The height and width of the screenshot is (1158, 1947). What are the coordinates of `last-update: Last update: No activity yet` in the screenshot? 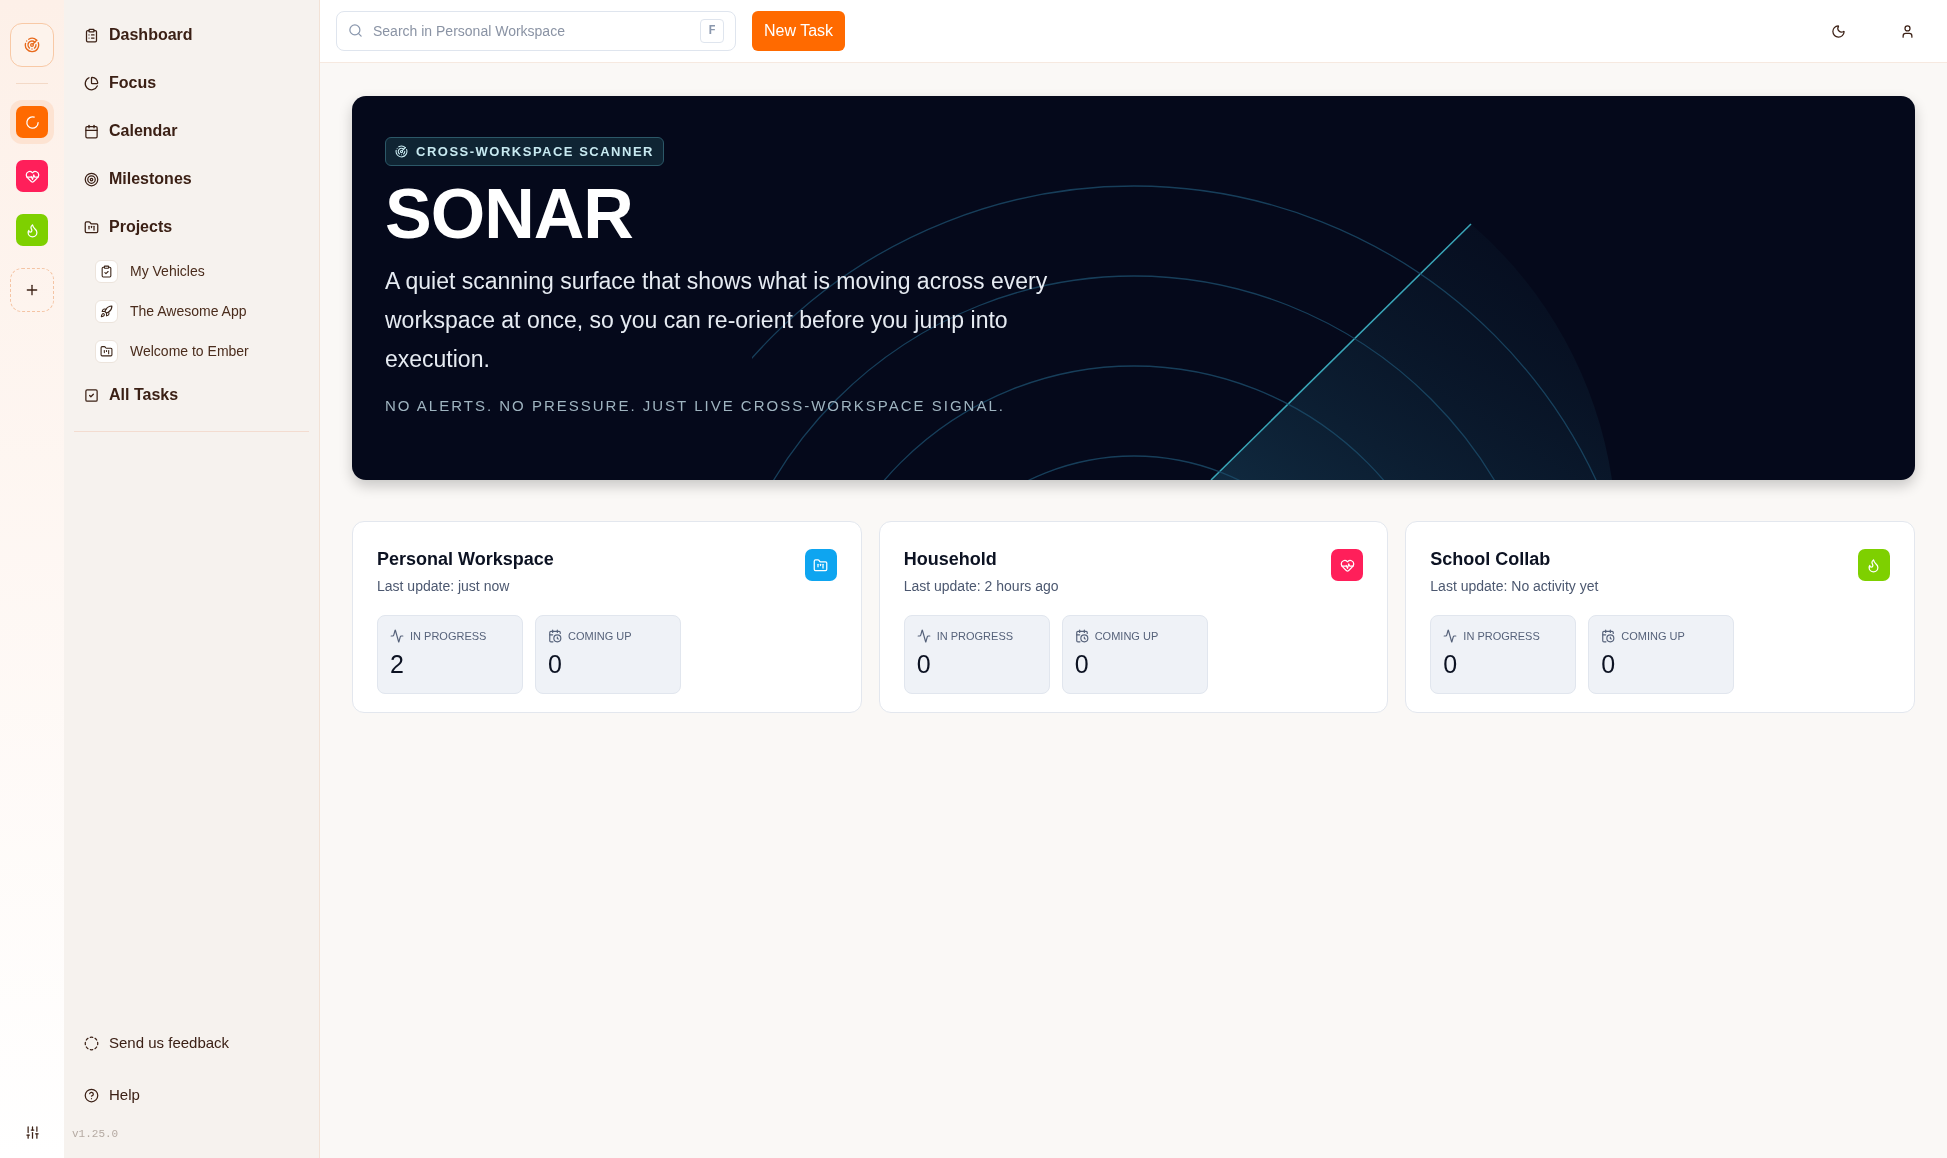 It's located at (1514, 586).